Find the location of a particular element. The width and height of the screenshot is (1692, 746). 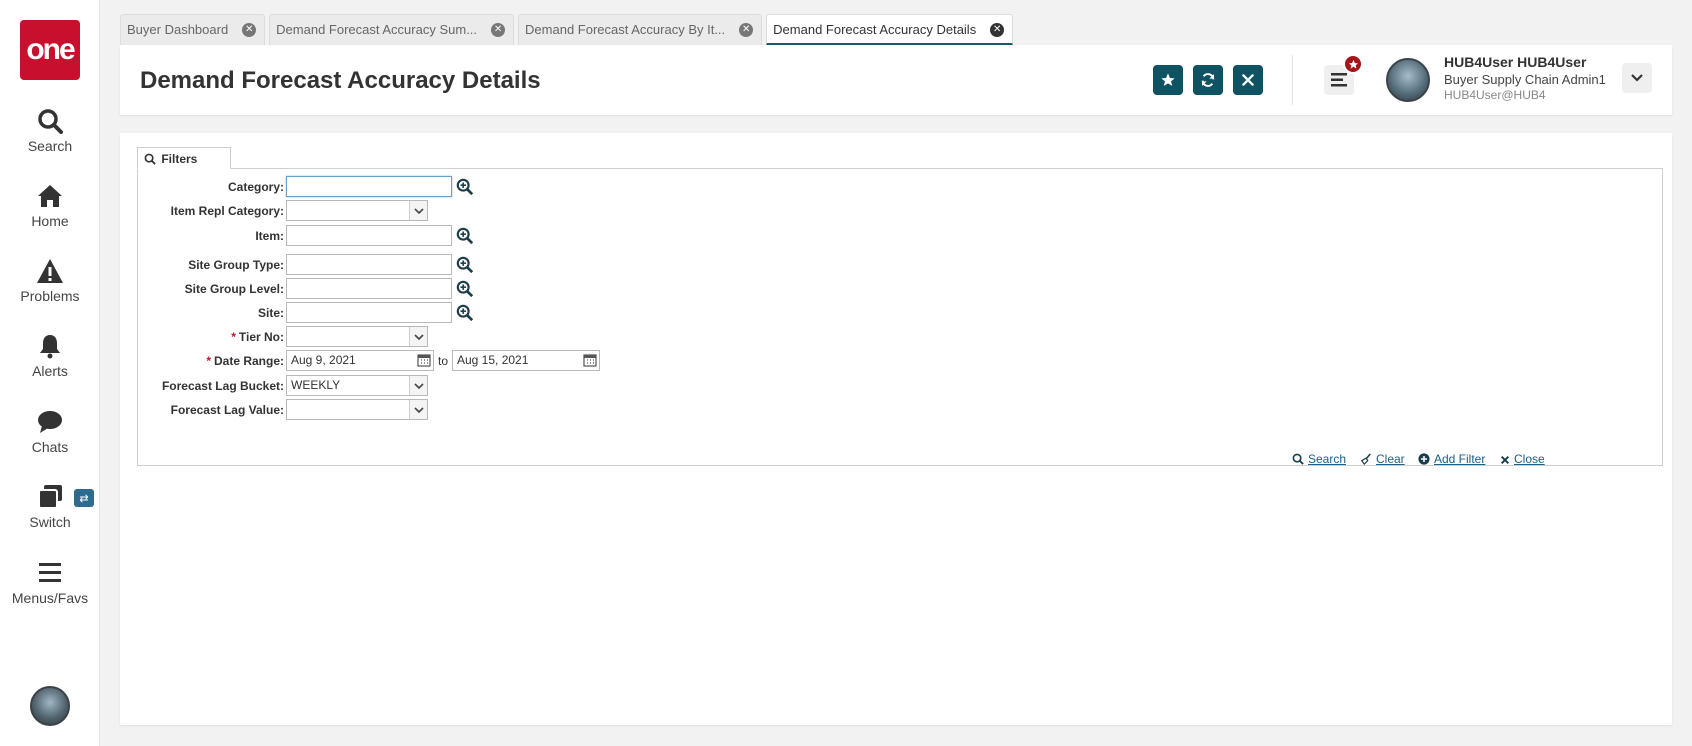

filter-clear-link: Clear is located at coordinates (1382, 459).